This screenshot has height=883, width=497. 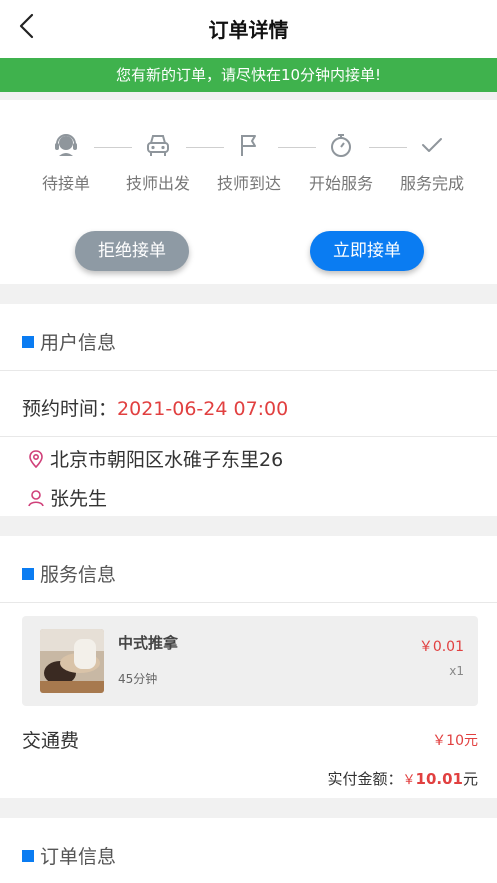 What do you see at coordinates (367, 251) in the screenshot?
I see `accept-order-button: 立即接单` at bounding box center [367, 251].